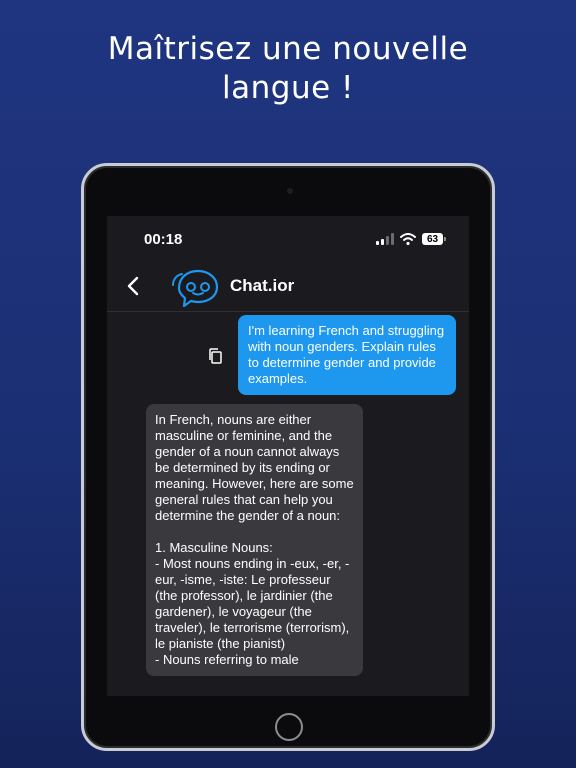 Image resolution: width=576 pixels, height=768 pixels. What do you see at coordinates (288, 88) in the screenshot?
I see `headline-line-2: langue !` at bounding box center [288, 88].